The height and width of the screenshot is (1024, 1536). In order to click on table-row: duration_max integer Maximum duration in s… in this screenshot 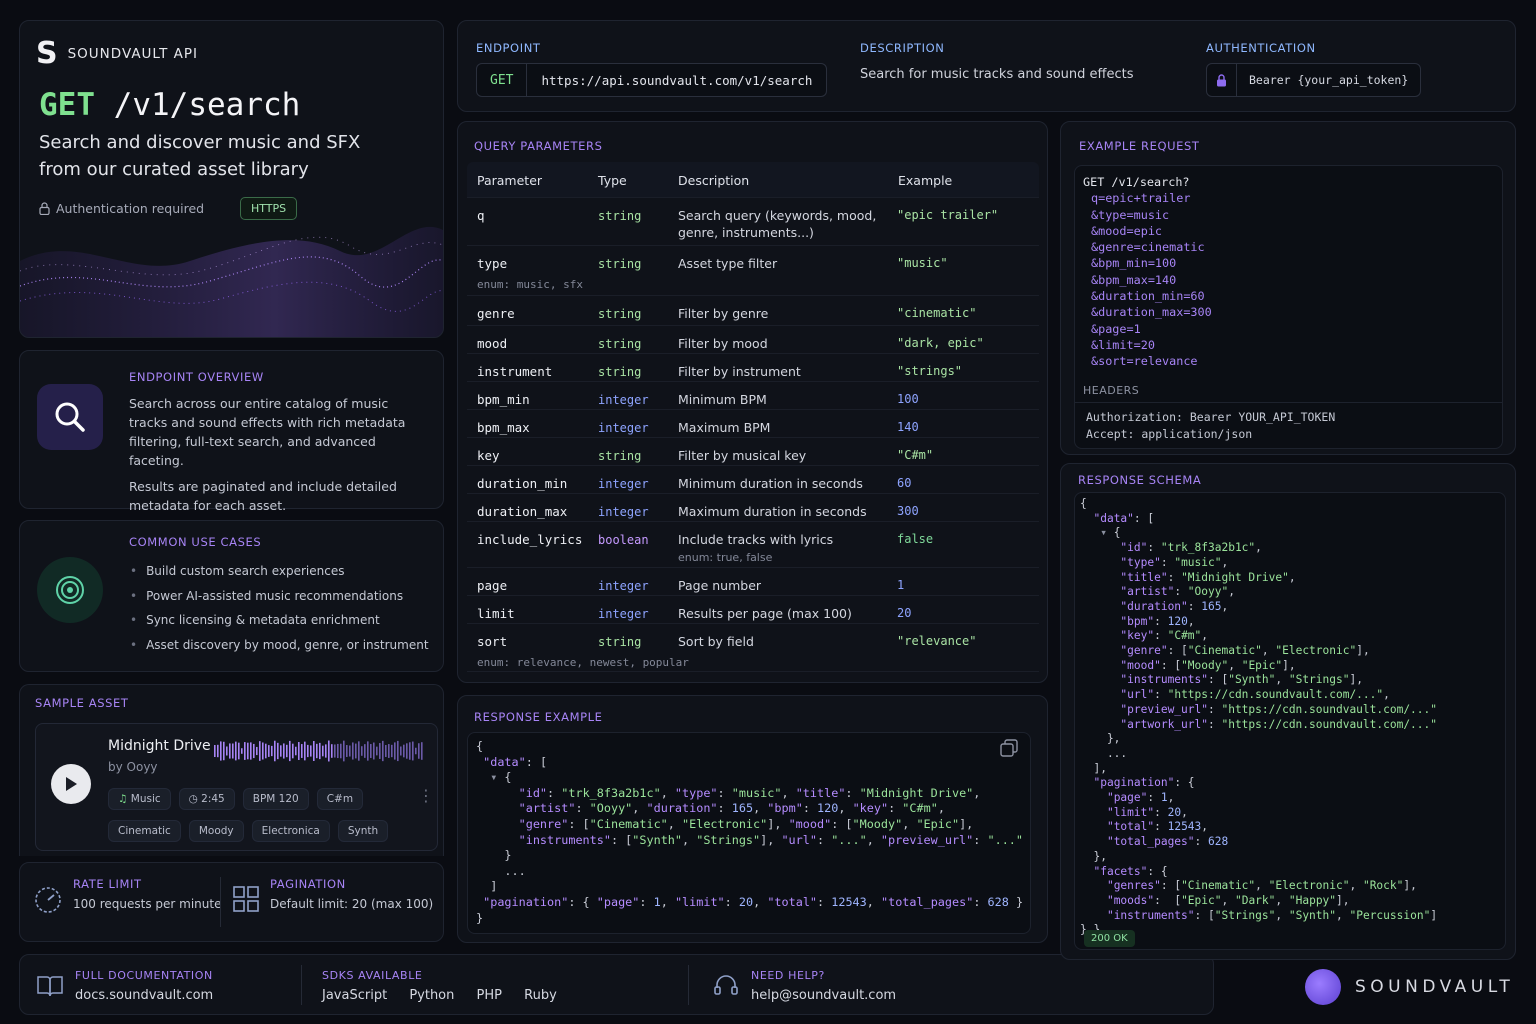, I will do `click(753, 508)`.